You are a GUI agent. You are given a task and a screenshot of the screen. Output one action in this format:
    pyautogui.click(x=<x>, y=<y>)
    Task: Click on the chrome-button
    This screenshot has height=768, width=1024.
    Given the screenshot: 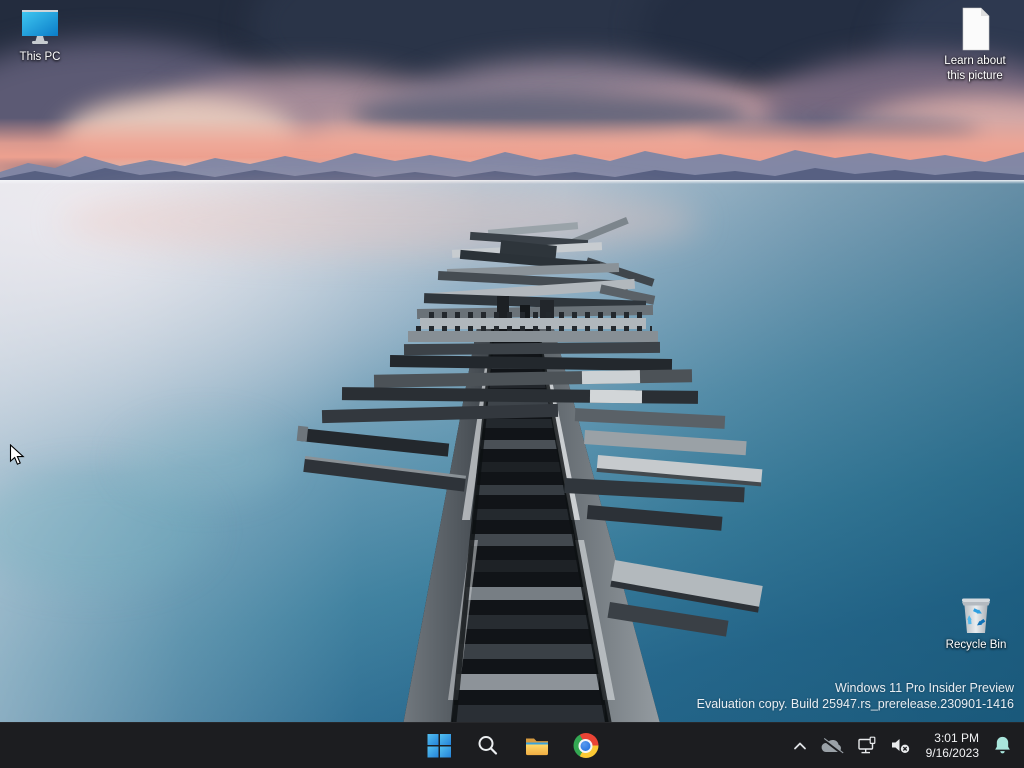 What is the action you would take?
    pyautogui.click(x=586, y=746)
    